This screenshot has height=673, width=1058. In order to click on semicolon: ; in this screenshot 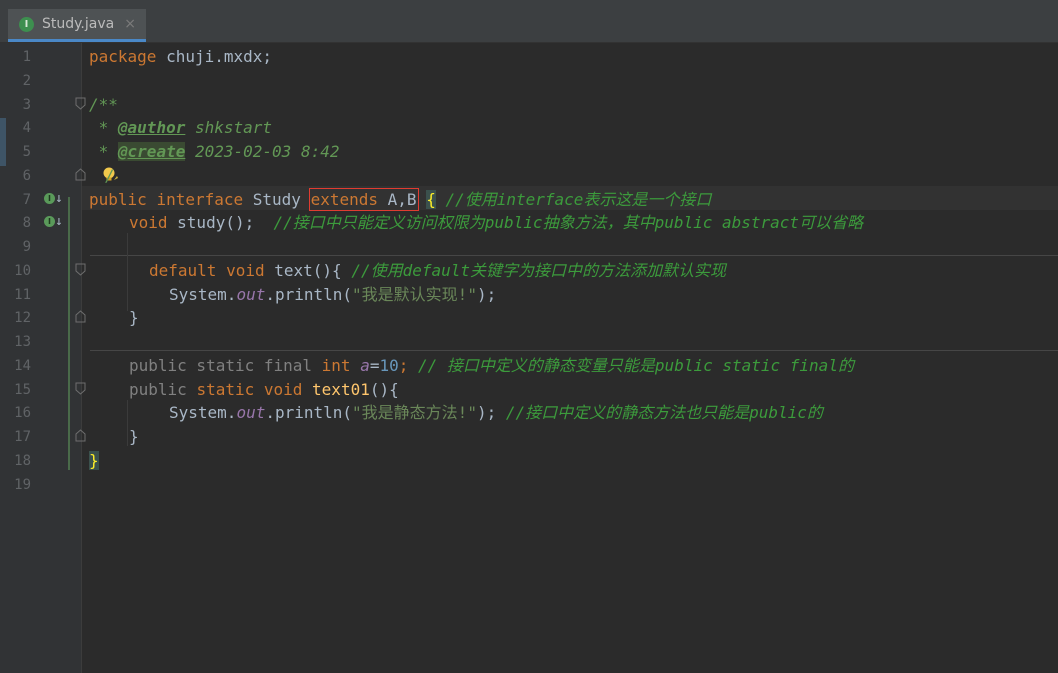, I will do `click(403, 365)`.